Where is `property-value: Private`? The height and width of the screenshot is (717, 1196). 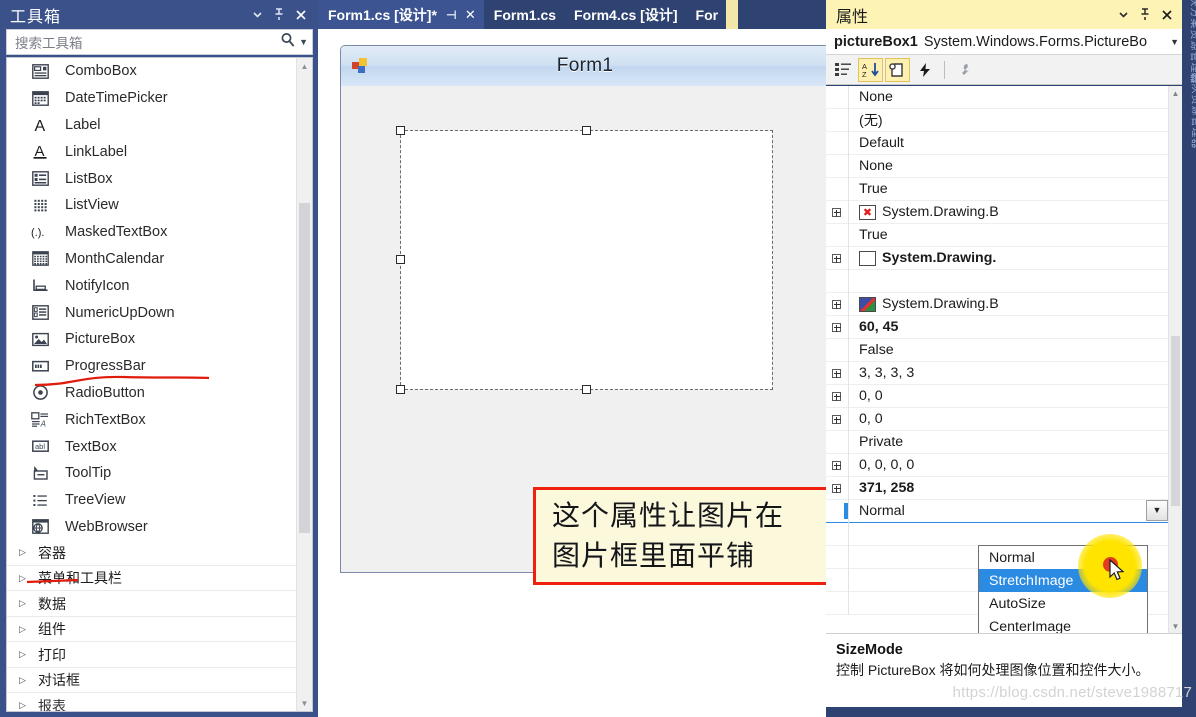 property-value: Private is located at coordinates (1008, 442).